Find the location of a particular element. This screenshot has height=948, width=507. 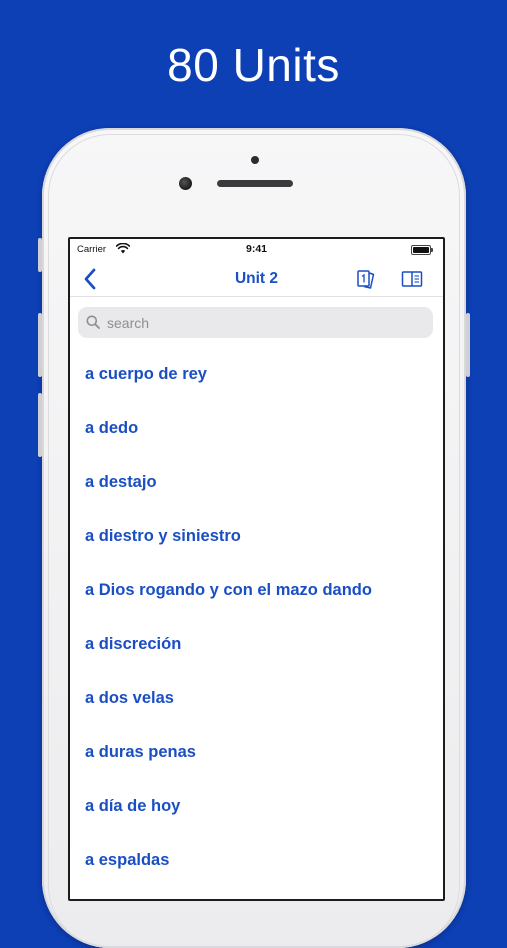

list-item-label: a cuerpo de rey is located at coordinates (146, 374).